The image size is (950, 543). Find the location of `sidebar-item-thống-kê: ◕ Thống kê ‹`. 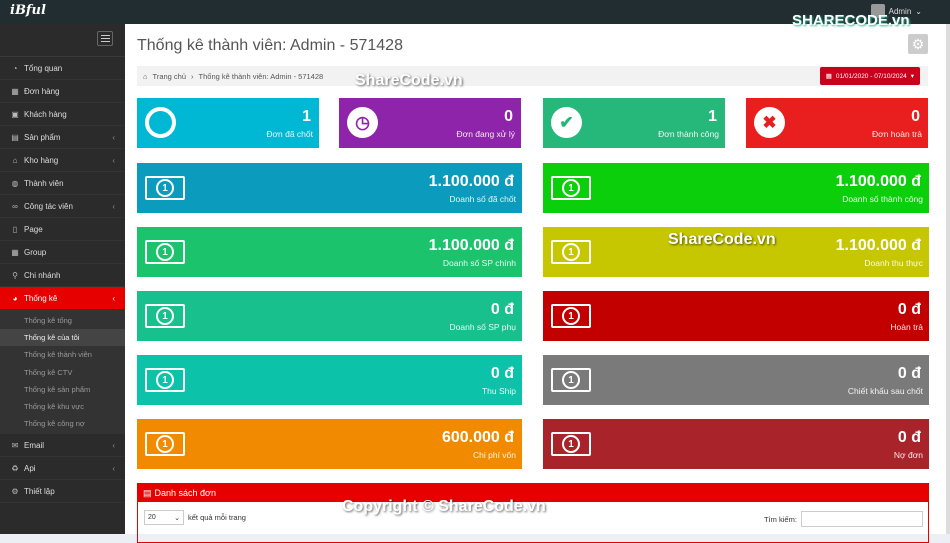

sidebar-item-thống-kê: ◕ Thống kê ‹ is located at coordinates (62, 298).